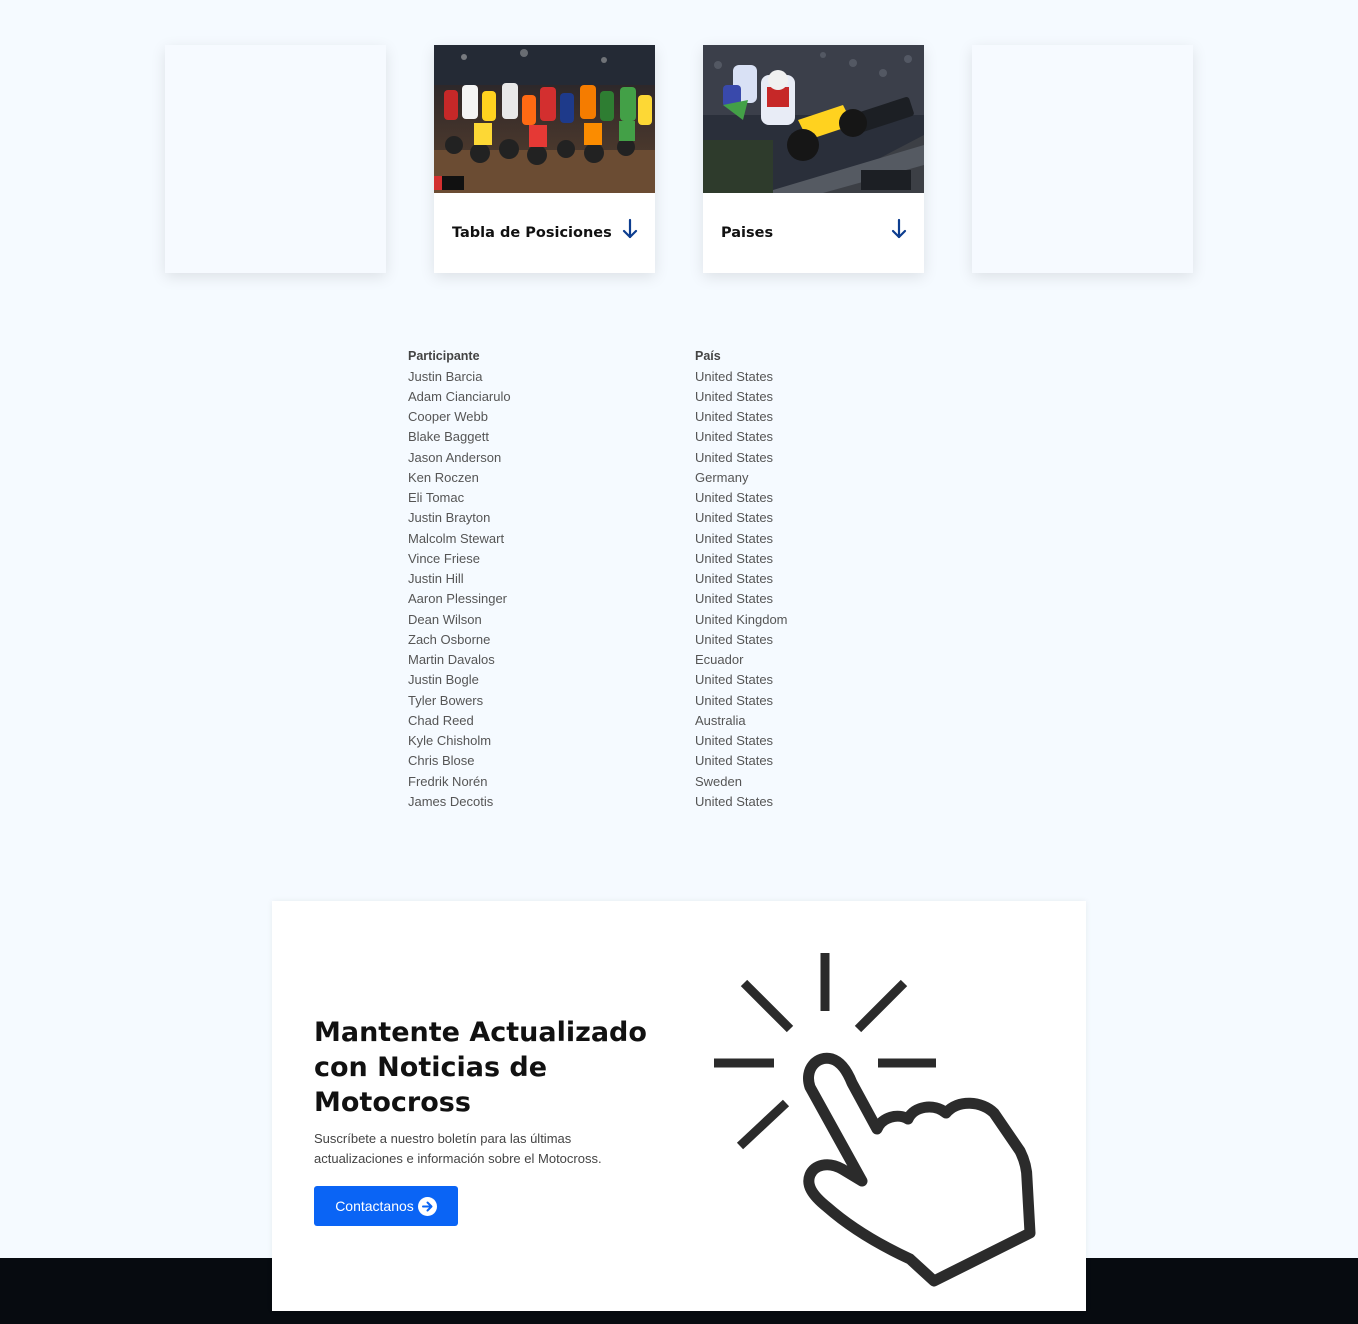 This screenshot has height=1324, width=1358. What do you see at coordinates (741, 619) in the screenshot?
I see `participant-country: United Kingdom` at bounding box center [741, 619].